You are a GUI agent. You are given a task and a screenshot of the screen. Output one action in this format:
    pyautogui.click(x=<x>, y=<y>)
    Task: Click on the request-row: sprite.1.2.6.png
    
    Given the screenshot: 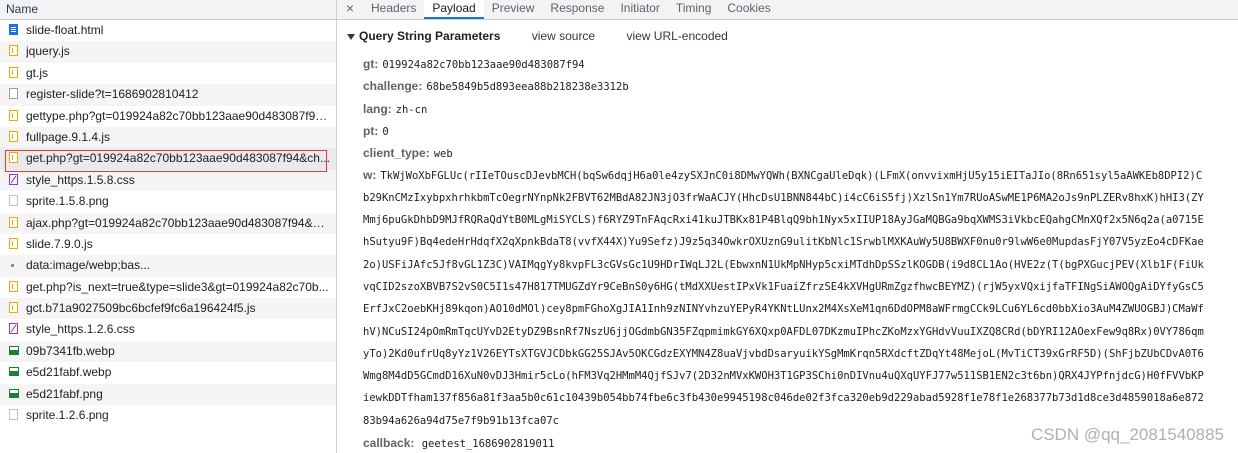 What is the action you would take?
    pyautogui.click(x=168, y=415)
    